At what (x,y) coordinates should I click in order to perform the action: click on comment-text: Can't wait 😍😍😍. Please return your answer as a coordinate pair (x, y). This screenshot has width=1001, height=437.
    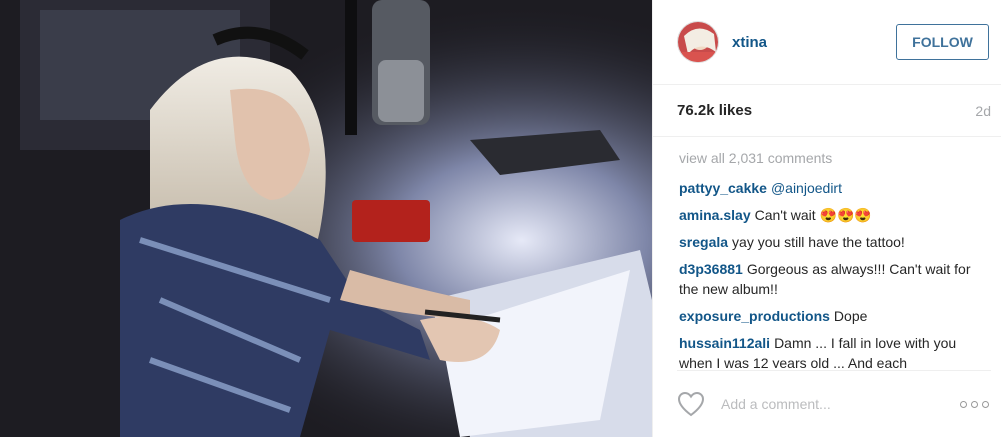
    Looking at the image, I should click on (813, 215).